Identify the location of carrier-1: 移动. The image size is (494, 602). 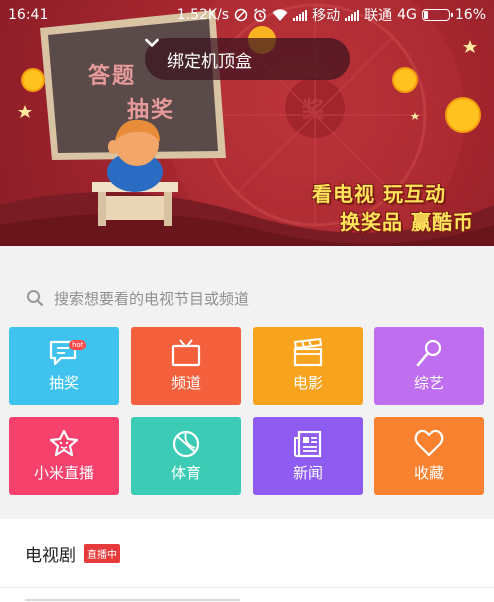
(326, 16).